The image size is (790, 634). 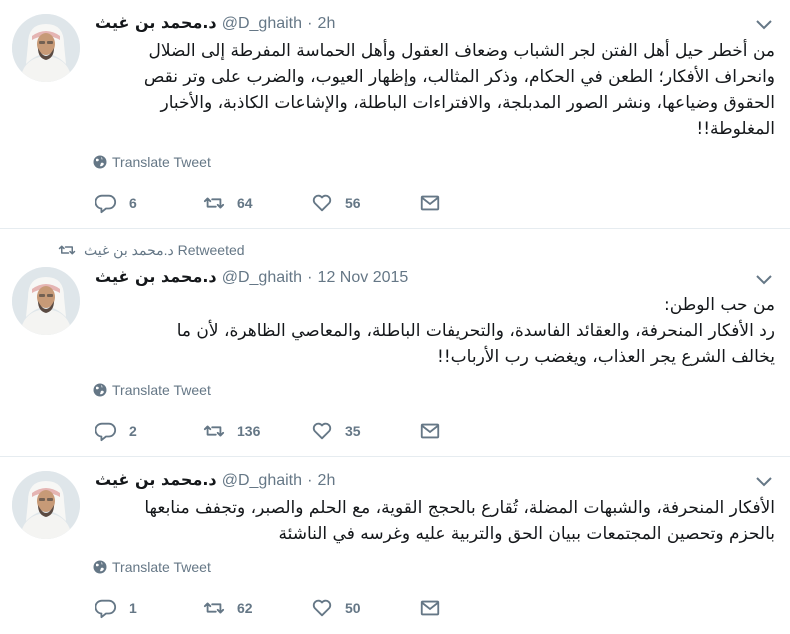 What do you see at coordinates (245, 608) in the screenshot?
I see `retweet-count: 62` at bounding box center [245, 608].